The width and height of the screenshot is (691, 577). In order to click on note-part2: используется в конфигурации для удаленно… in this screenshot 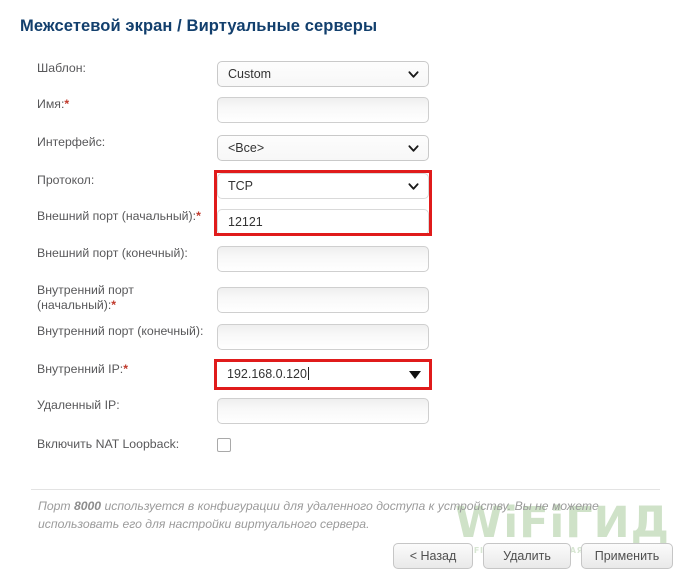, I will do `click(318, 515)`.